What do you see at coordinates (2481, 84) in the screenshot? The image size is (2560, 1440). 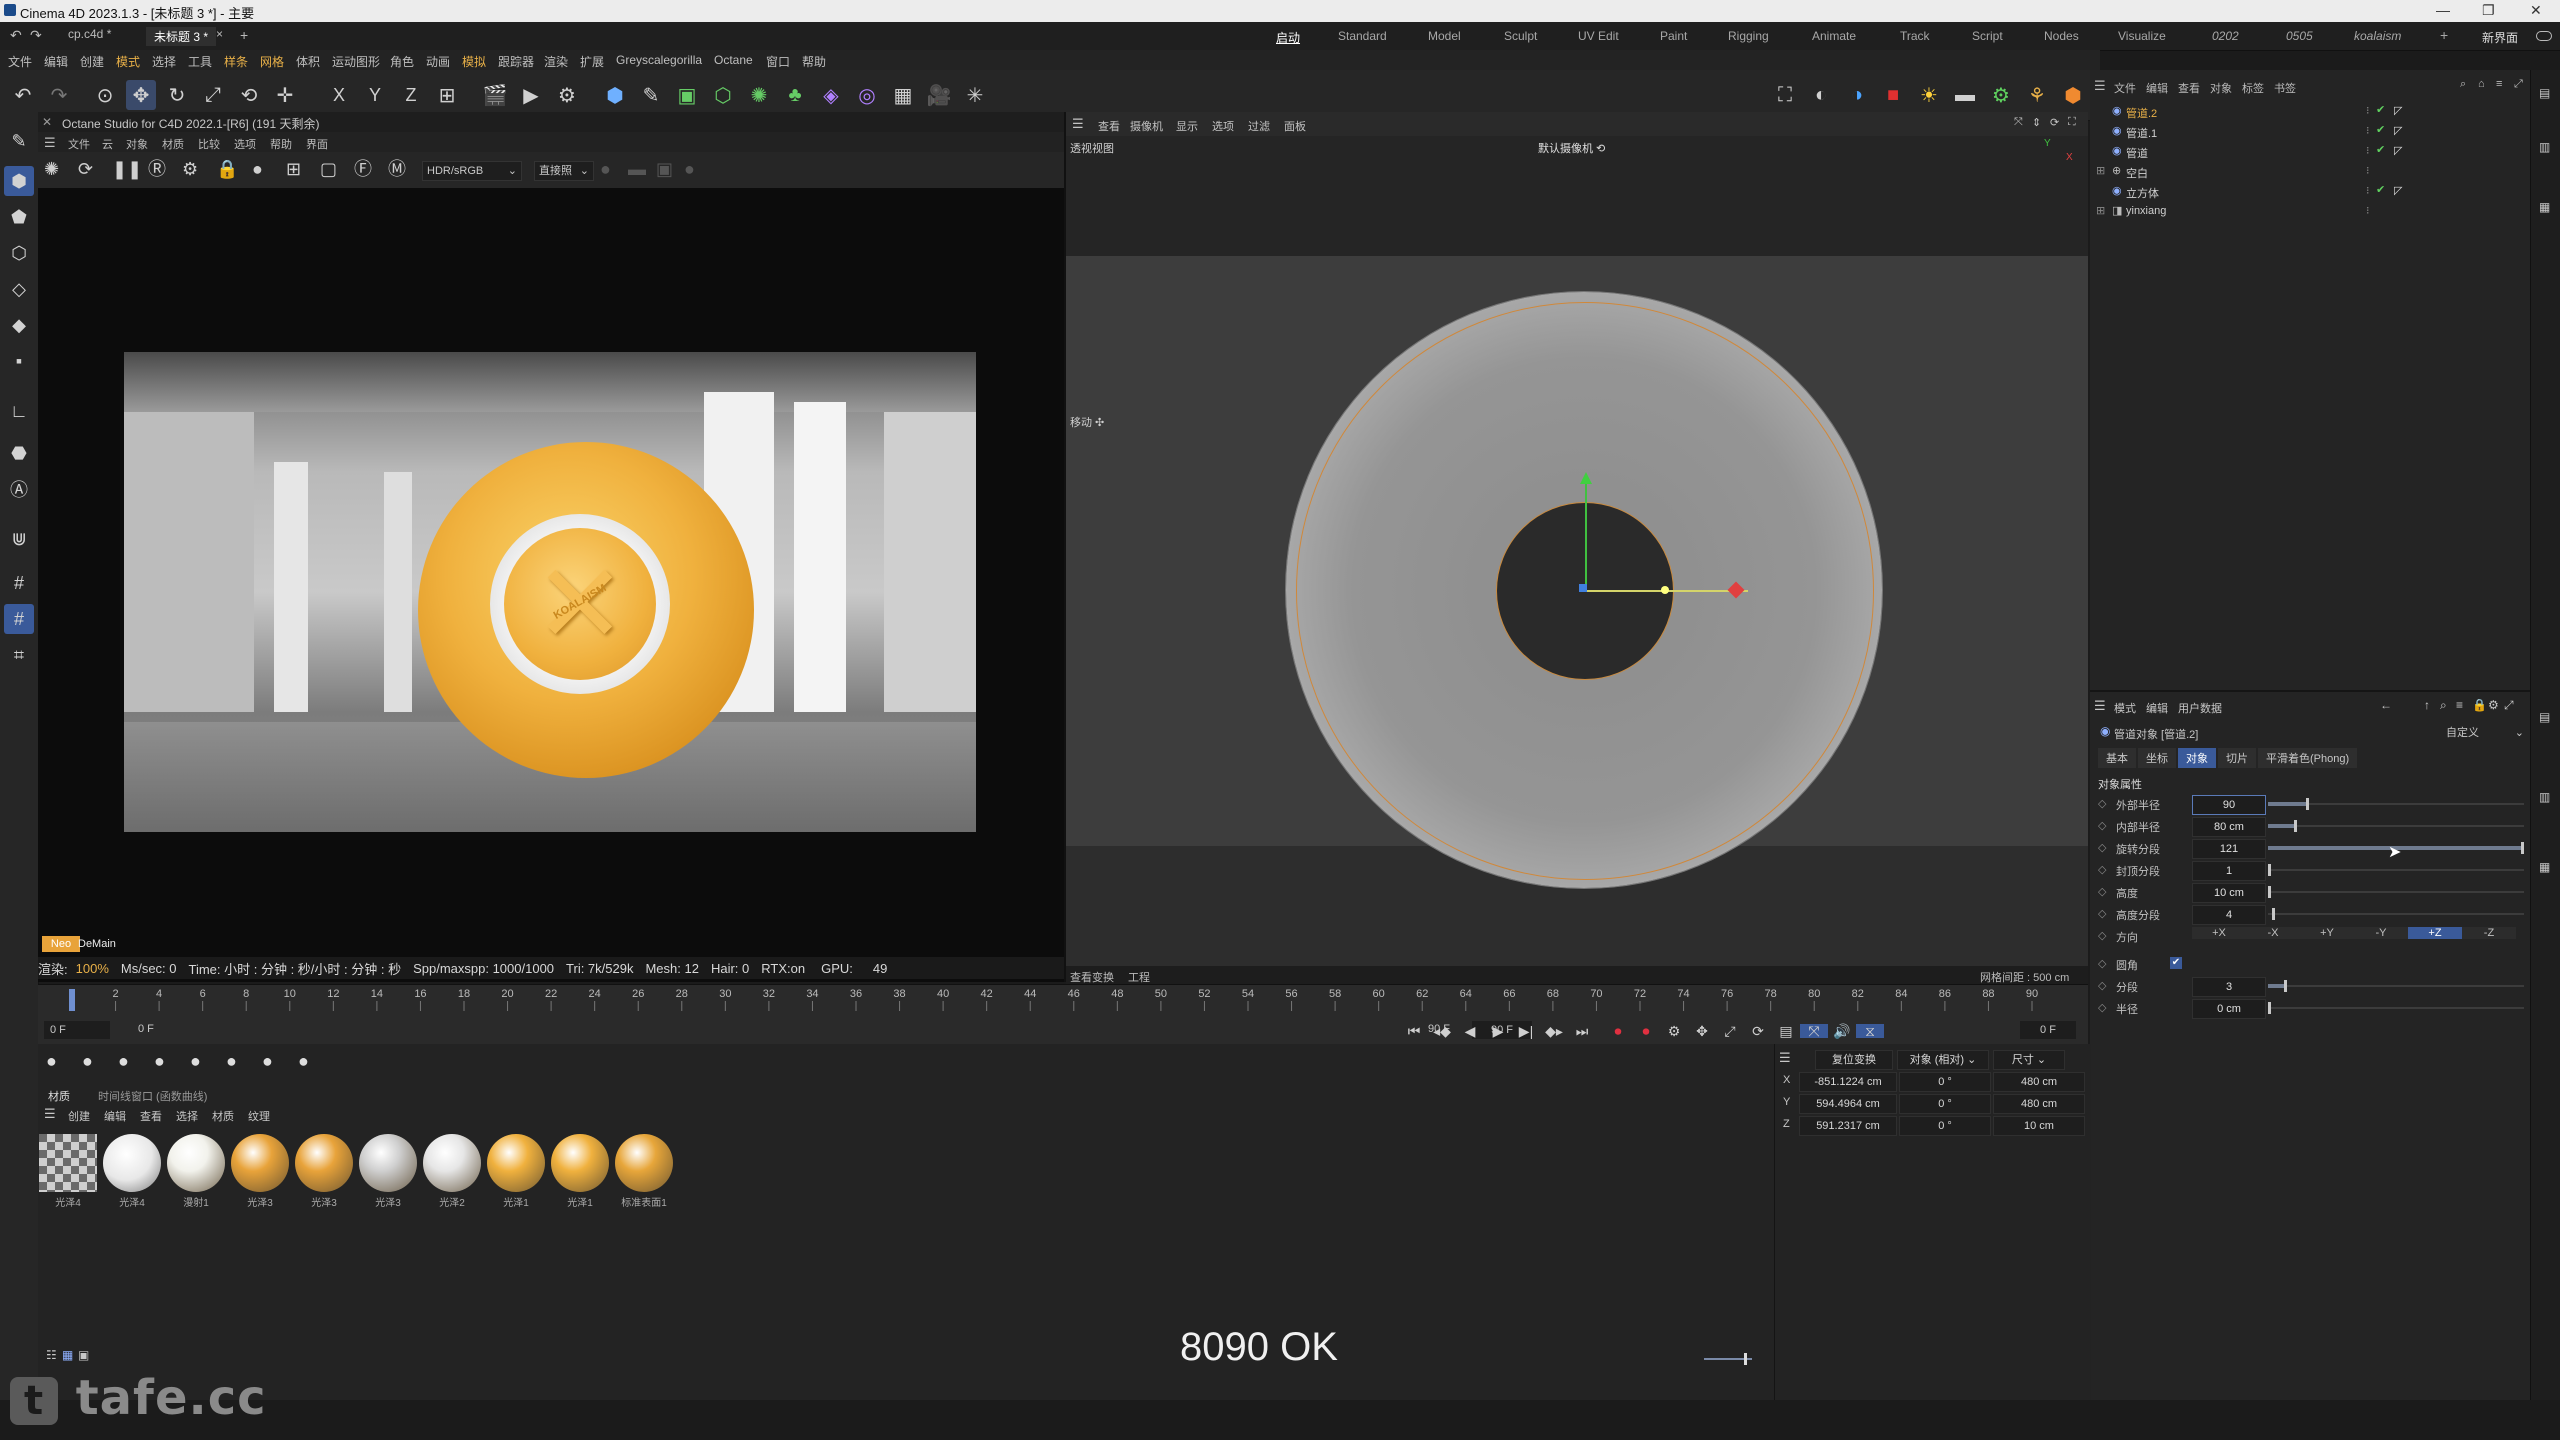 I see `home-icon: ⌂` at bounding box center [2481, 84].